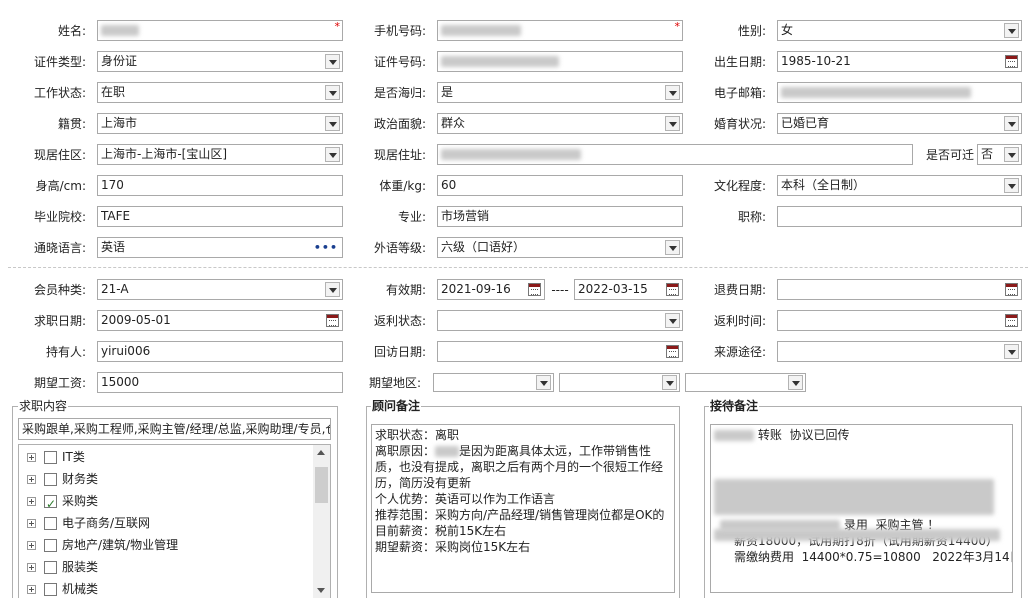  I want to click on education-select: 本科（全日制）, so click(899, 185).